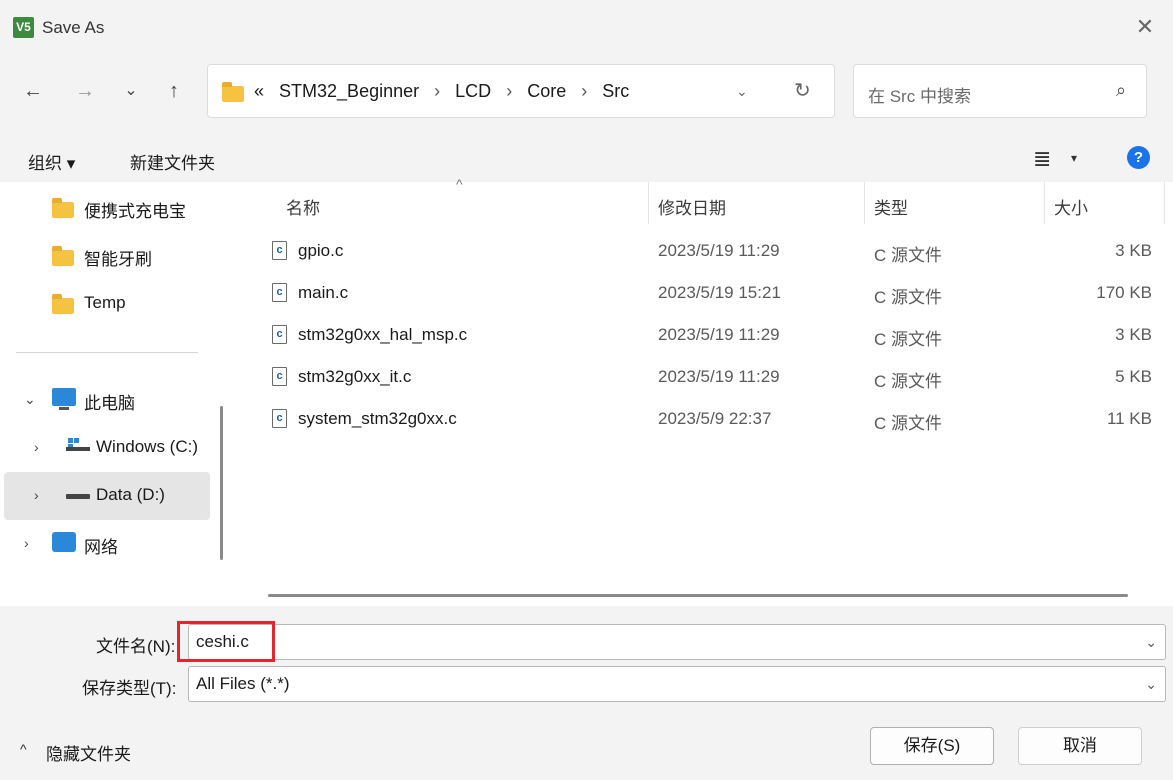  Describe the element at coordinates (1042, 159) in the screenshot. I see `view-options-icon: ≣` at that location.